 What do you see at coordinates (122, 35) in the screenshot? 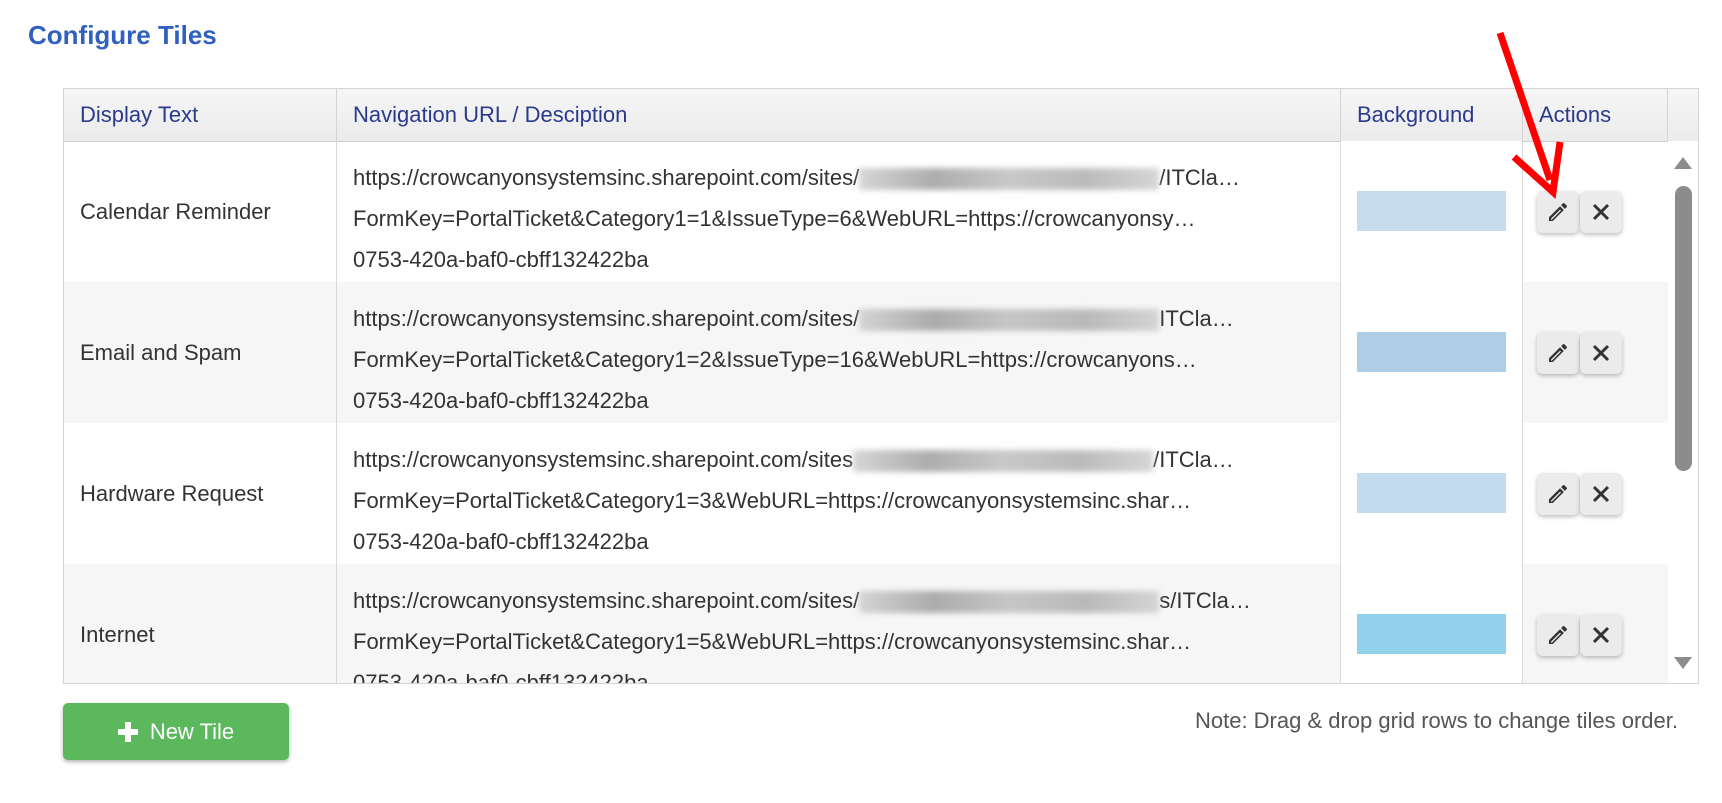
I see `page-title: Configure Tiles` at bounding box center [122, 35].